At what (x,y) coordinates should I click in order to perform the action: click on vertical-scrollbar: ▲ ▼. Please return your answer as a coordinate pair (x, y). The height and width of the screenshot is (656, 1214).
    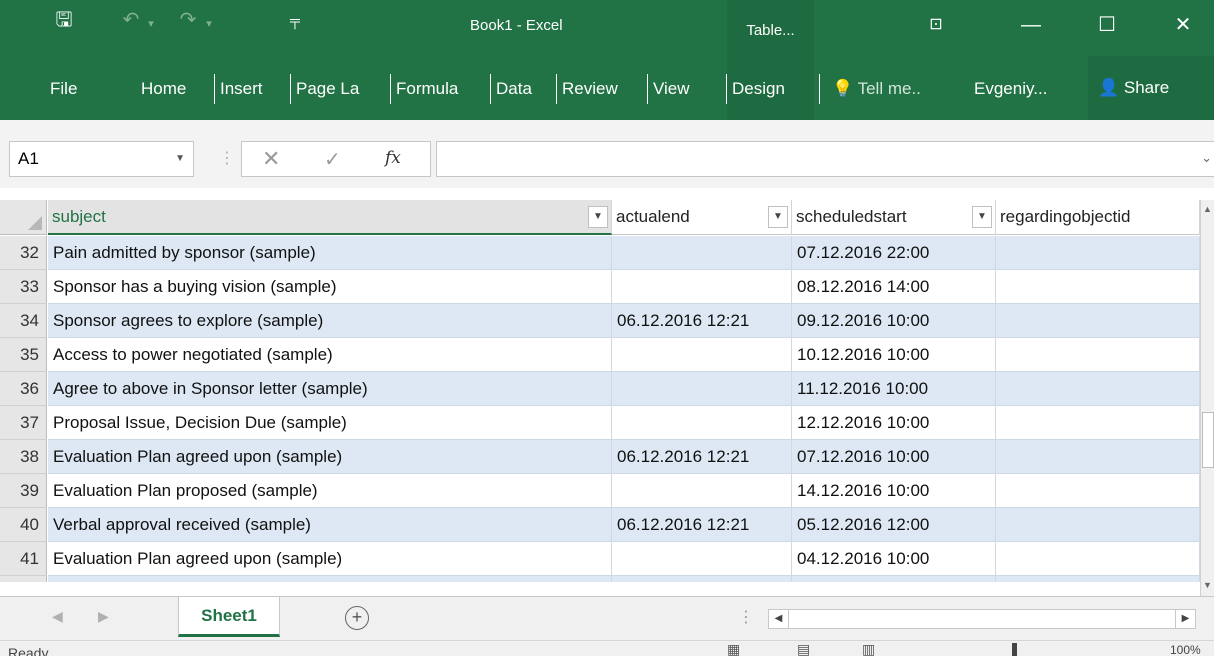
    Looking at the image, I should click on (1207, 398).